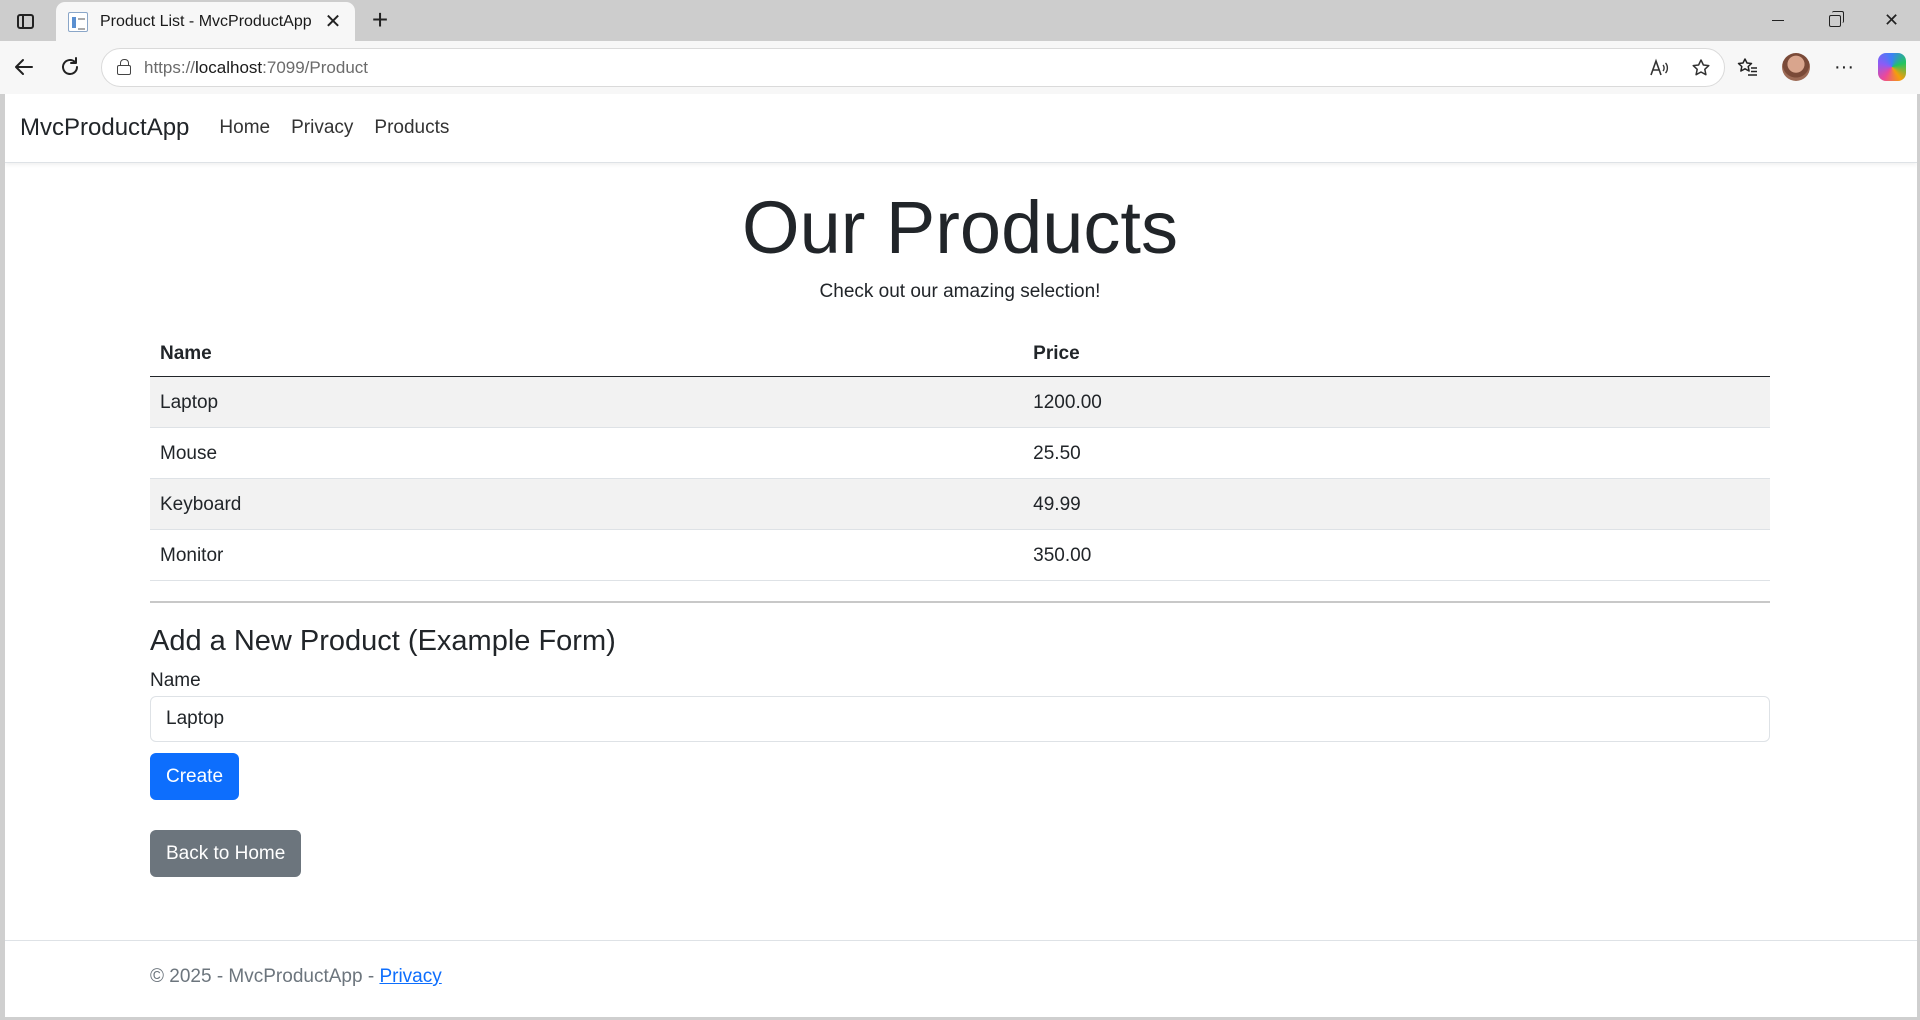 Image resolution: width=1920 pixels, height=1020 pixels. I want to click on close-window-icon: ✕, so click(1891, 20).